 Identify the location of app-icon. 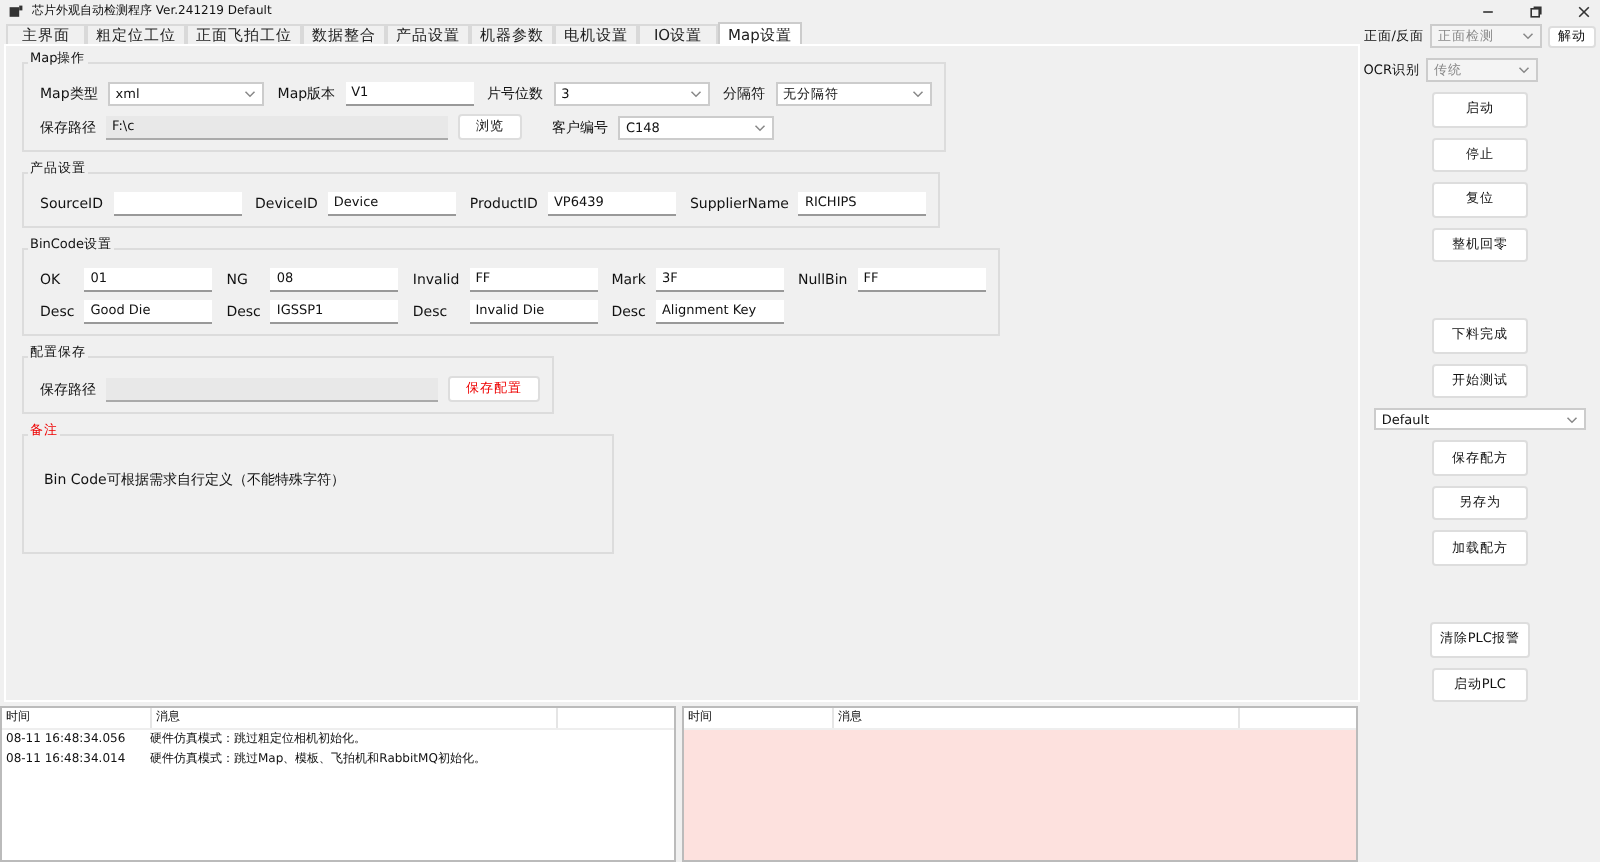
(16, 11).